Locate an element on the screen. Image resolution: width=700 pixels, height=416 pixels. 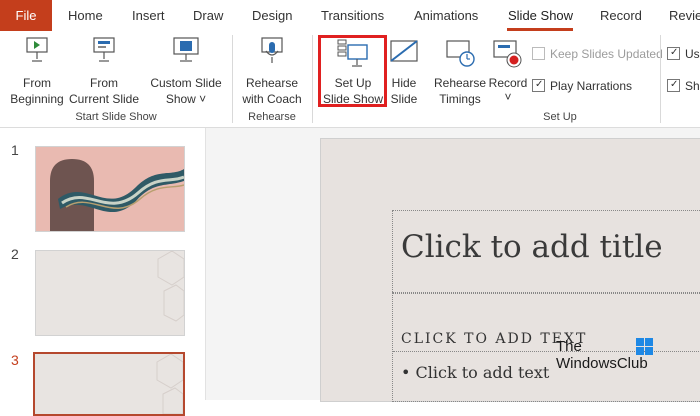
timer-icon is located at coordinates (460, 53).